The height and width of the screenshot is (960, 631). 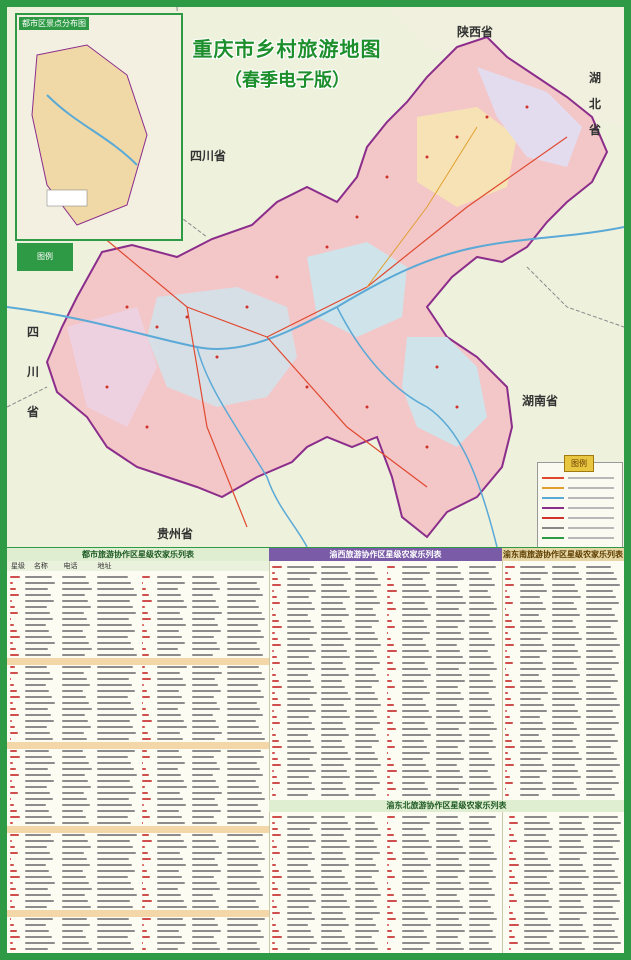 What do you see at coordinates (553, 518) in the screenshot?
I see `legend-swatch-poi` at bounding box center [553, 518].